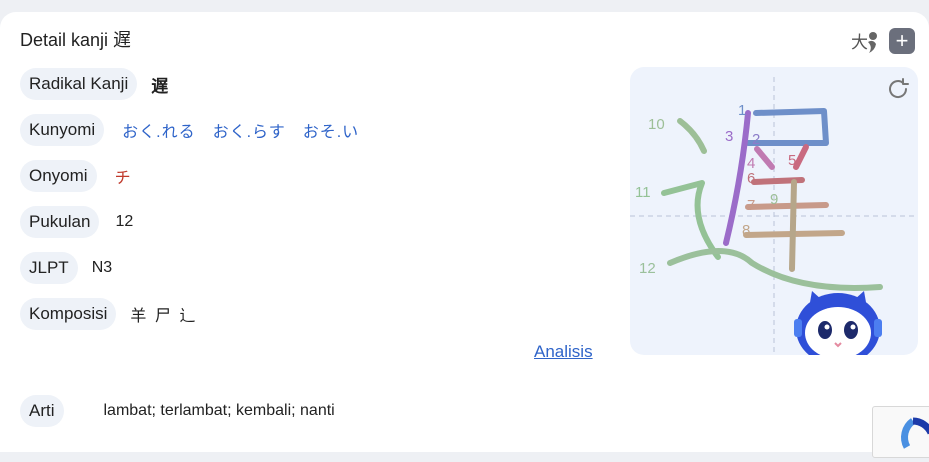  I want to click on value-strokes: 12, so click(124, 221).